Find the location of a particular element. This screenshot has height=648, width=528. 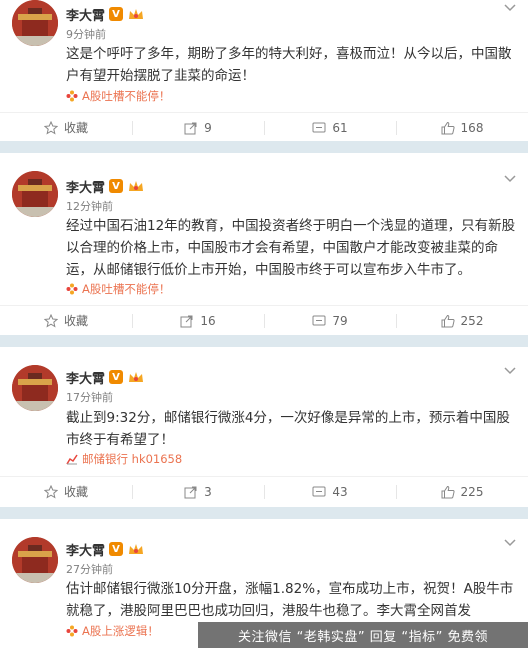

stock-tag-label: 邮储银行 hk01658 is located at coordinates (132, 459).